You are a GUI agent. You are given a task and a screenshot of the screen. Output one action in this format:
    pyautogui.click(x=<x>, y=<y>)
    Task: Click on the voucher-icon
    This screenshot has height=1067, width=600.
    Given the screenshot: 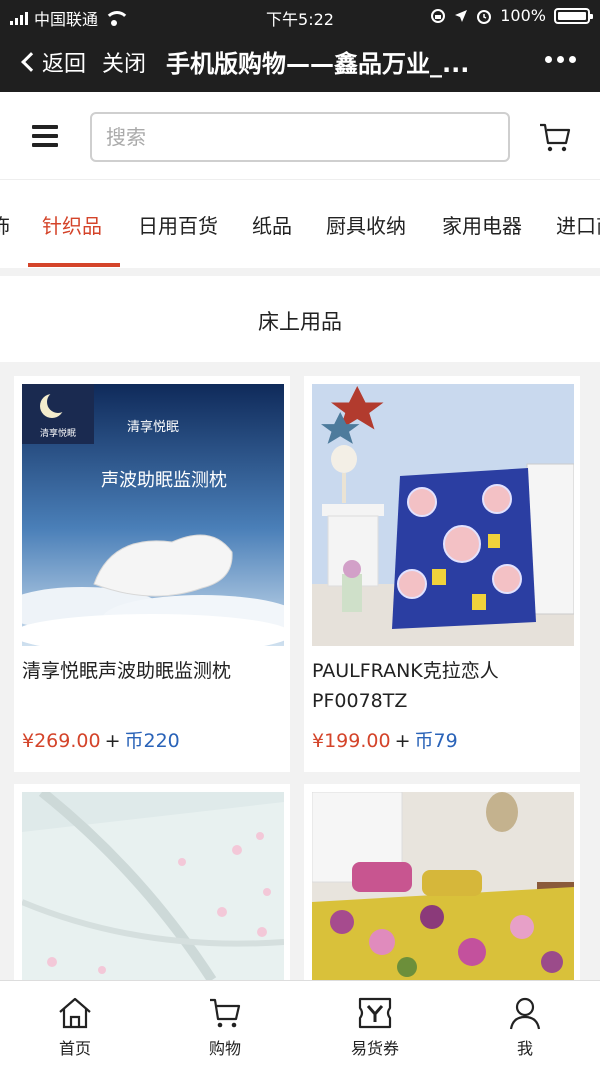 What is the action you would take?
    pyautogui.click(x=375, y=1013)
    